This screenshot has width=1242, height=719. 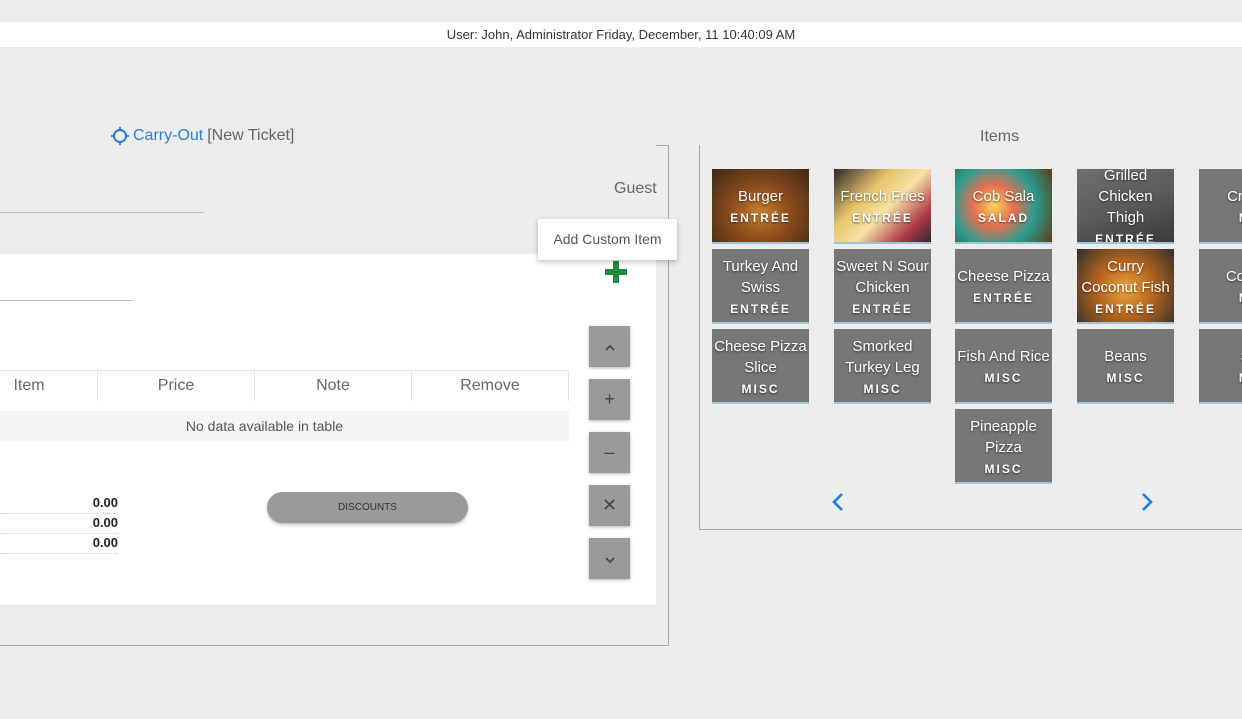 What do you see at coordinates (66, 300) in the screenshot?
I see `panel-input-underline` at bounding box center [66, 300].